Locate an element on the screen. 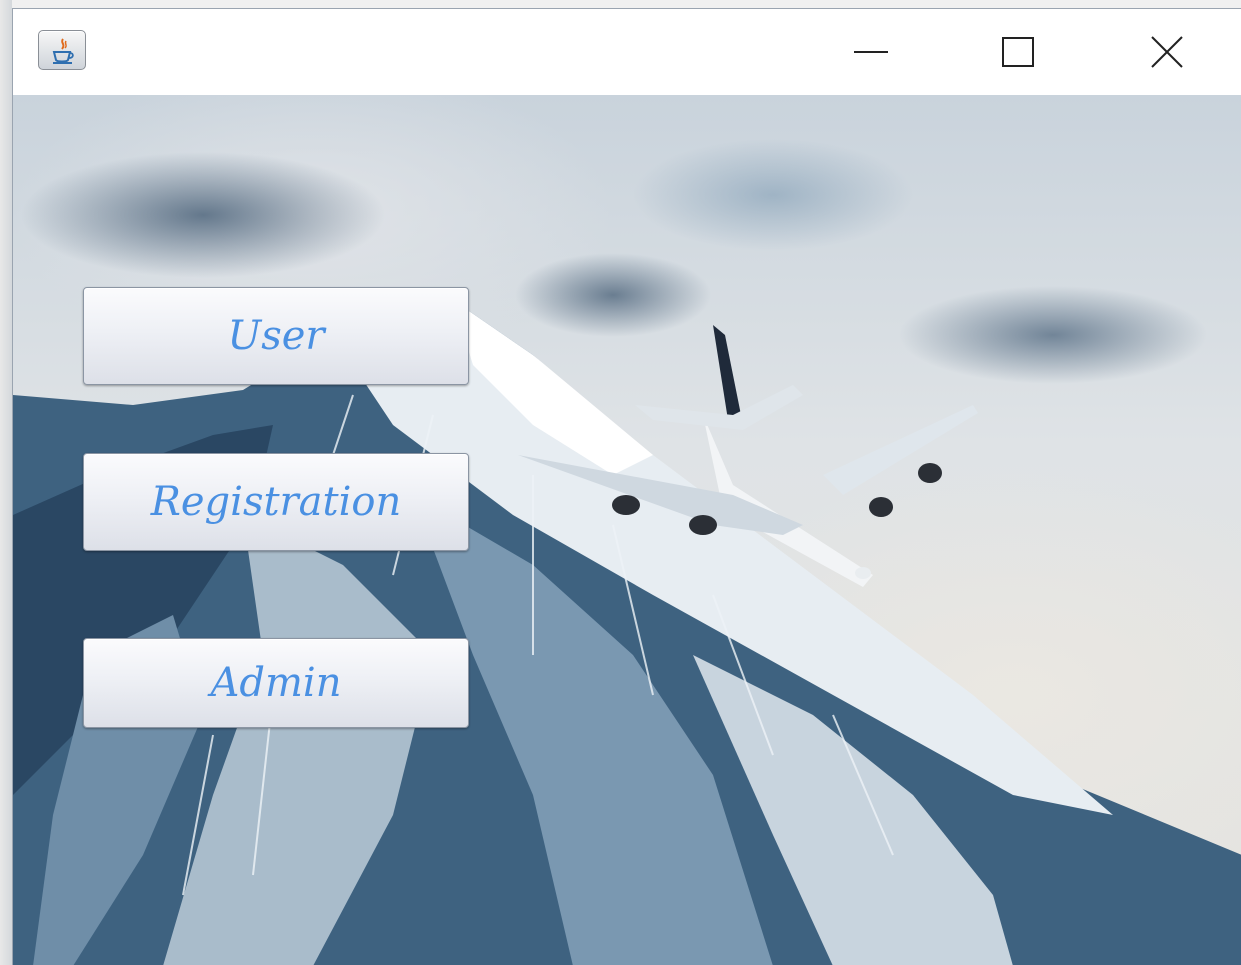 This screenshot has width=1241, height=965. admin-button: Admin is located at coordinates (276, 683).